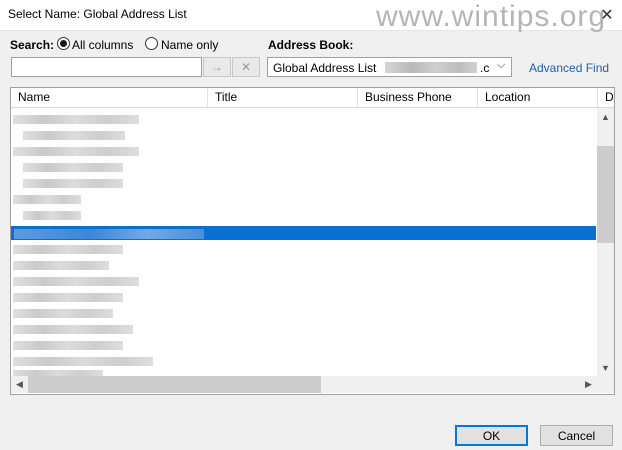 The height and width of the screenshot is (450, 622). I want to click on radio-all-columns, so click(63, 43).